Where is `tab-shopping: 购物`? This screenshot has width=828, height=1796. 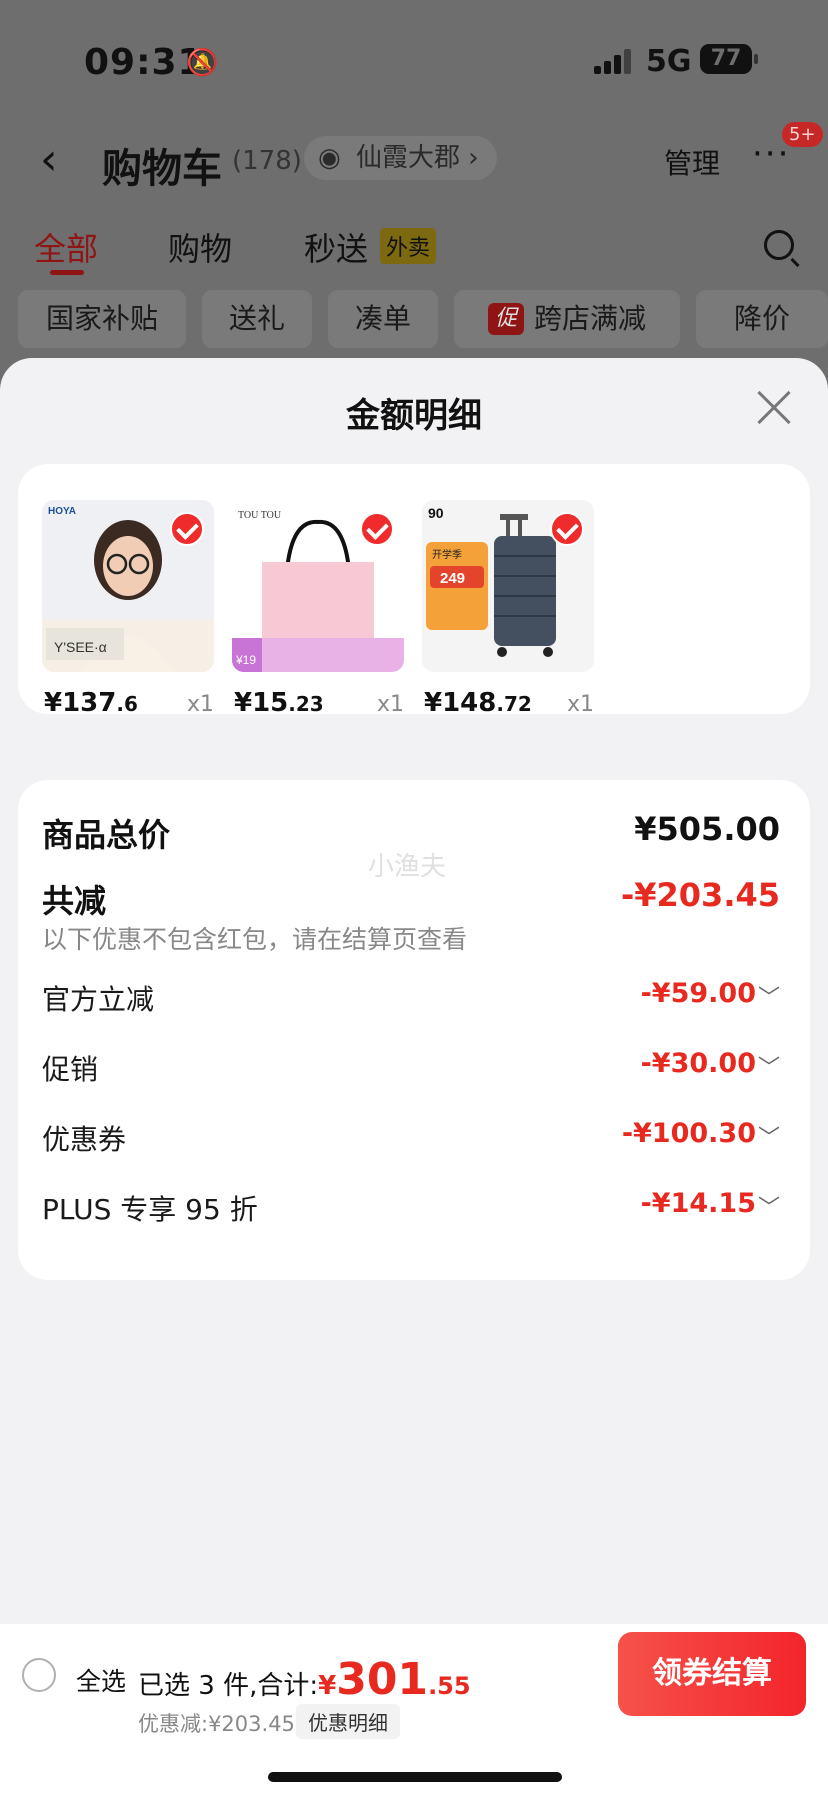
tab-shopping: 购物 is located at coordinates (200, 247).